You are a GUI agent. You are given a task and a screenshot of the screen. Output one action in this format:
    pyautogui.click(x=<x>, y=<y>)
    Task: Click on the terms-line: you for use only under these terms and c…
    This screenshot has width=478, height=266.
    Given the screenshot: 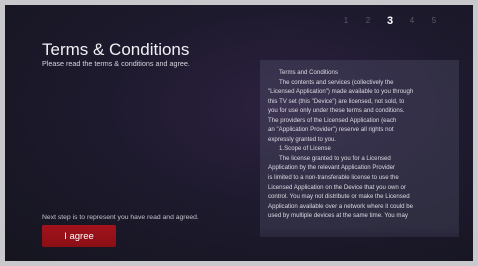 What is the action you would take?
    pyautogui.click(x=336, y=111)
    